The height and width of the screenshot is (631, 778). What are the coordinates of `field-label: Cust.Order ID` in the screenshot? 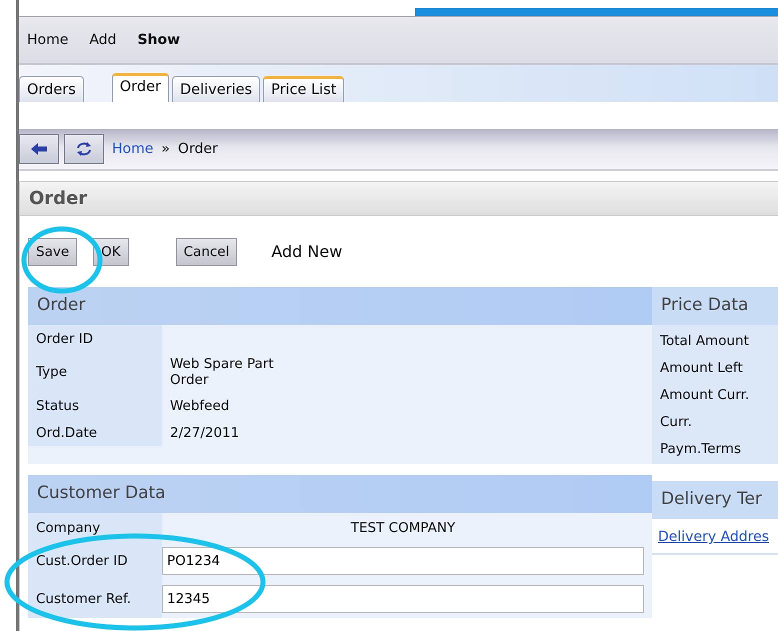 It's located at (95, 561).